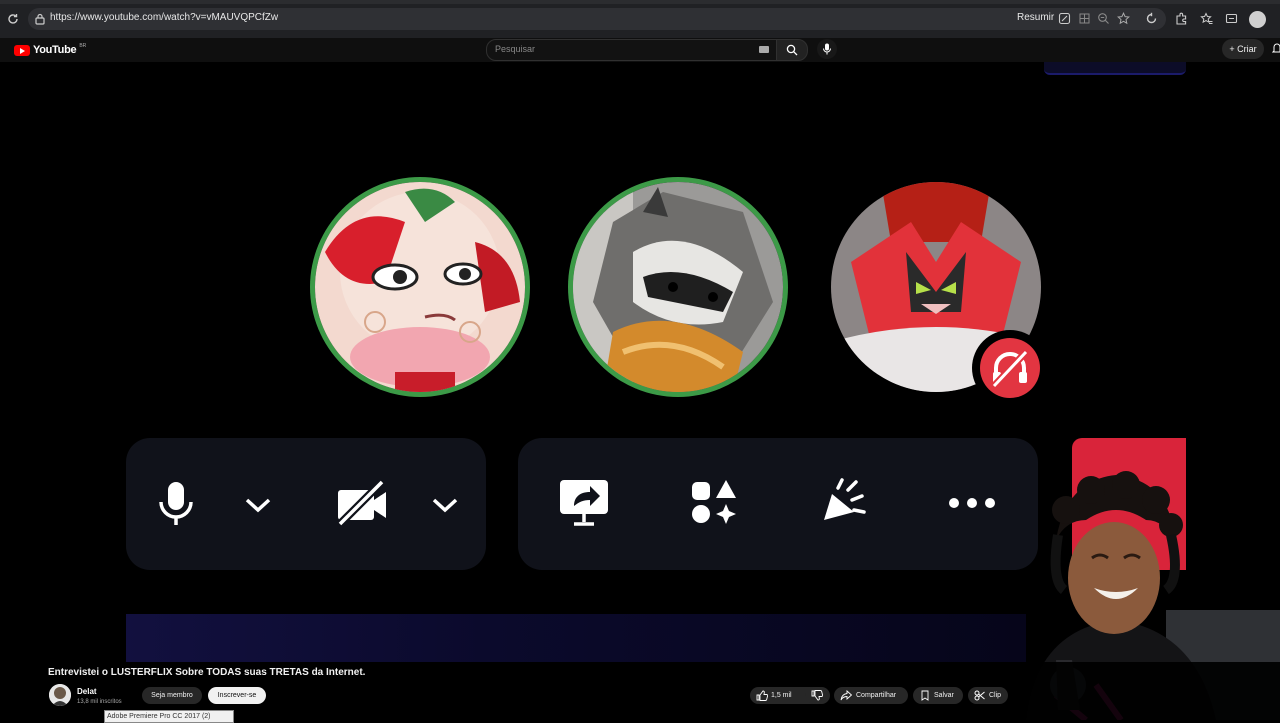 The height and width of the screenshot is (723, 1280). I want to click on zoom-icon, so click(1103, 21).